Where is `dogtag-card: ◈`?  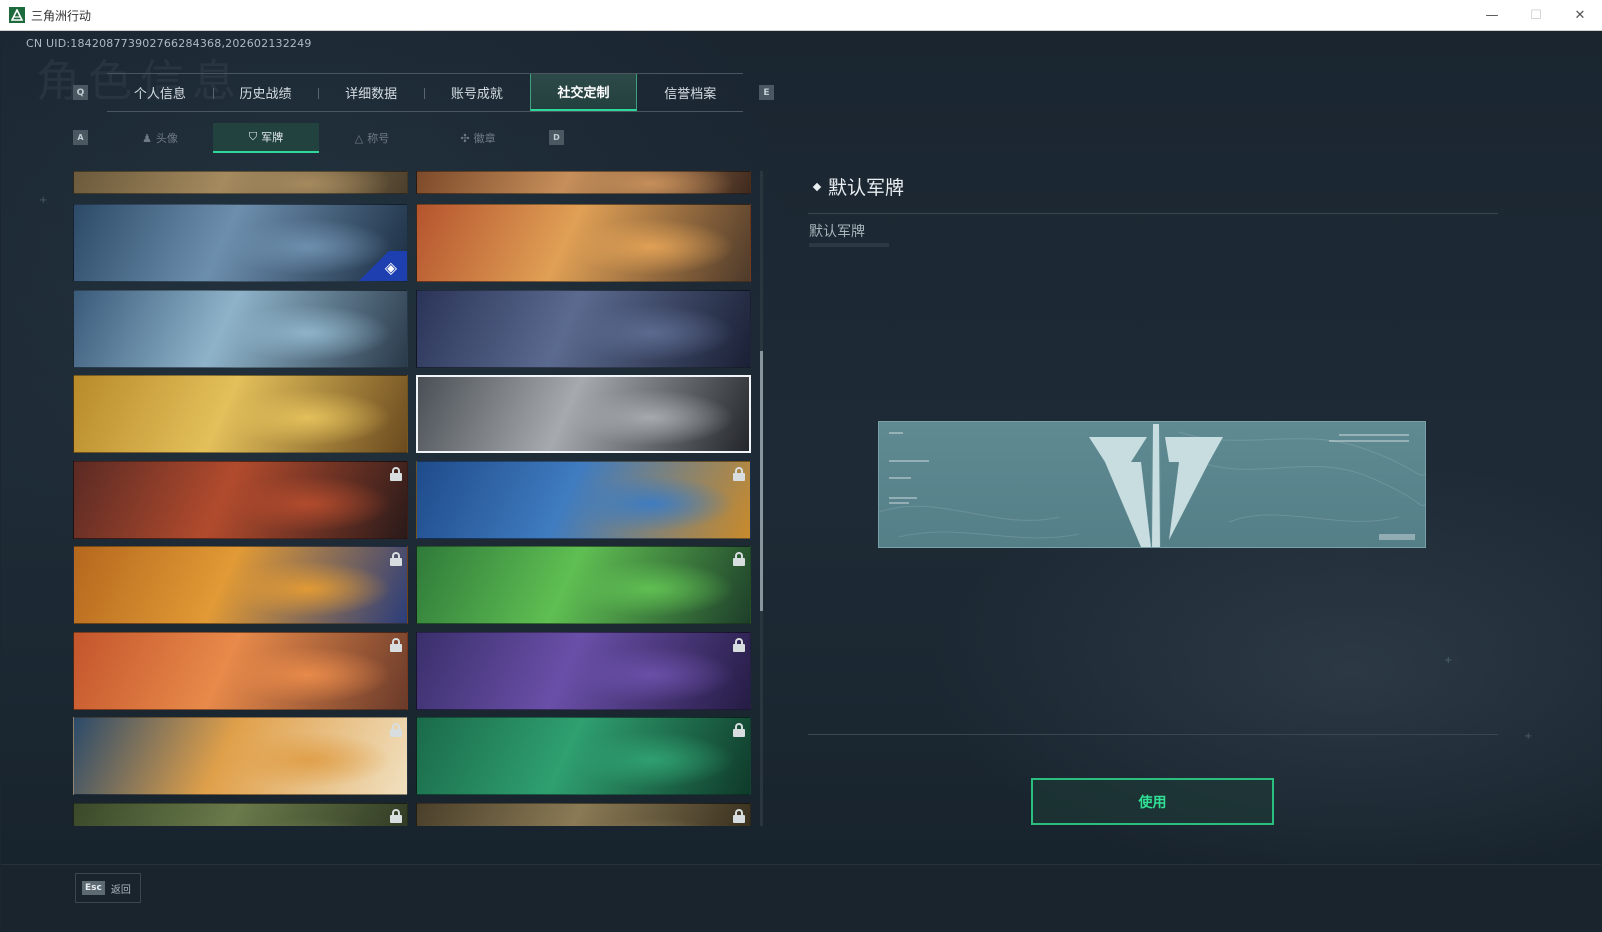 dogtag-card: ◈ is located at coordinates (240, 243).